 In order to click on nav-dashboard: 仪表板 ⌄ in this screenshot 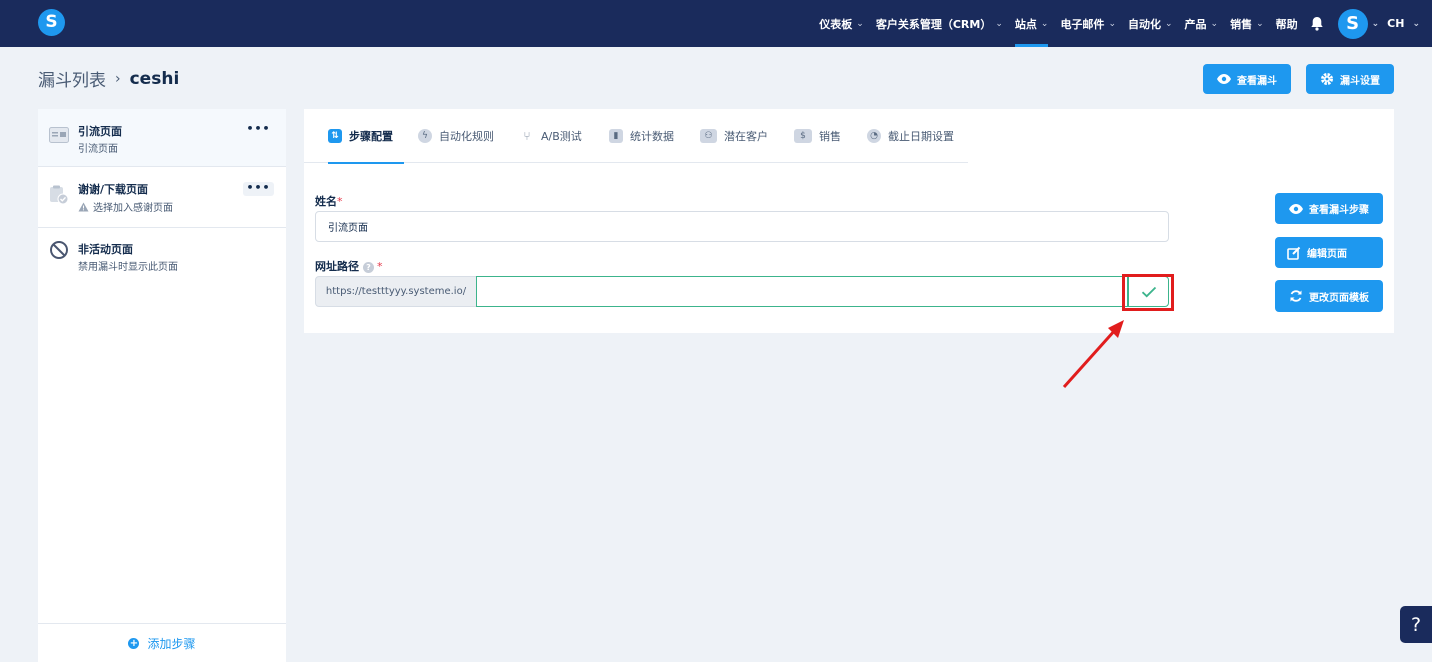, I will do `click(841, 23)`.